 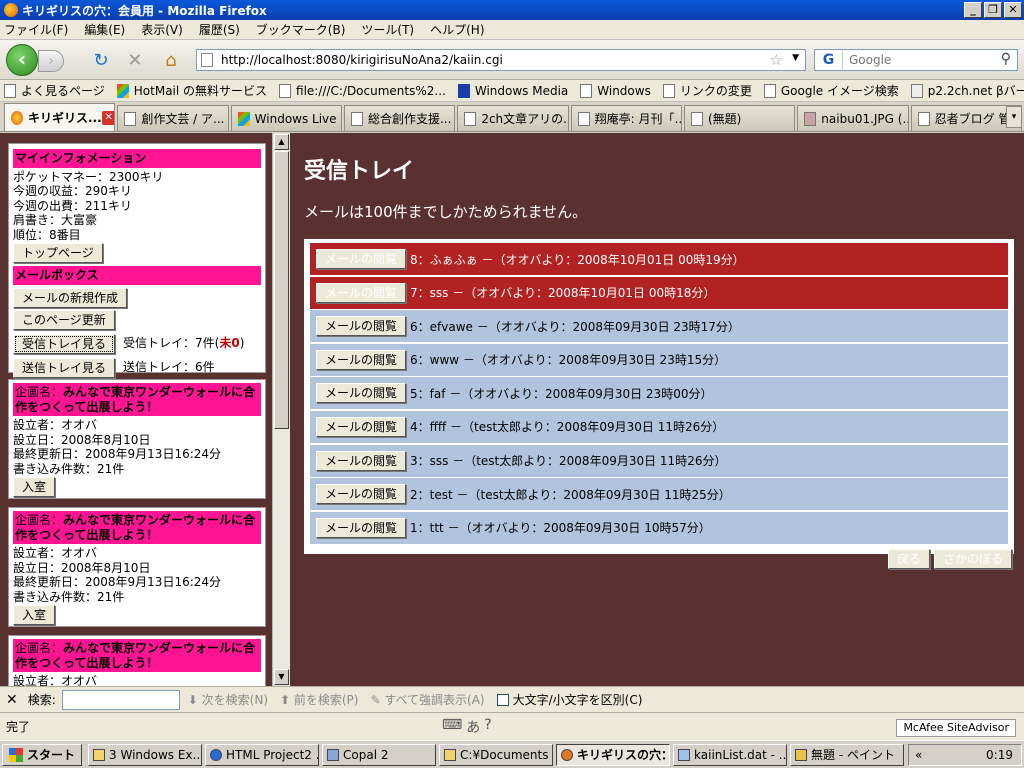 What do you see at coordinates (333, 754) in the screenshot?
I see `app-icon` at bounding box center [333, 754].